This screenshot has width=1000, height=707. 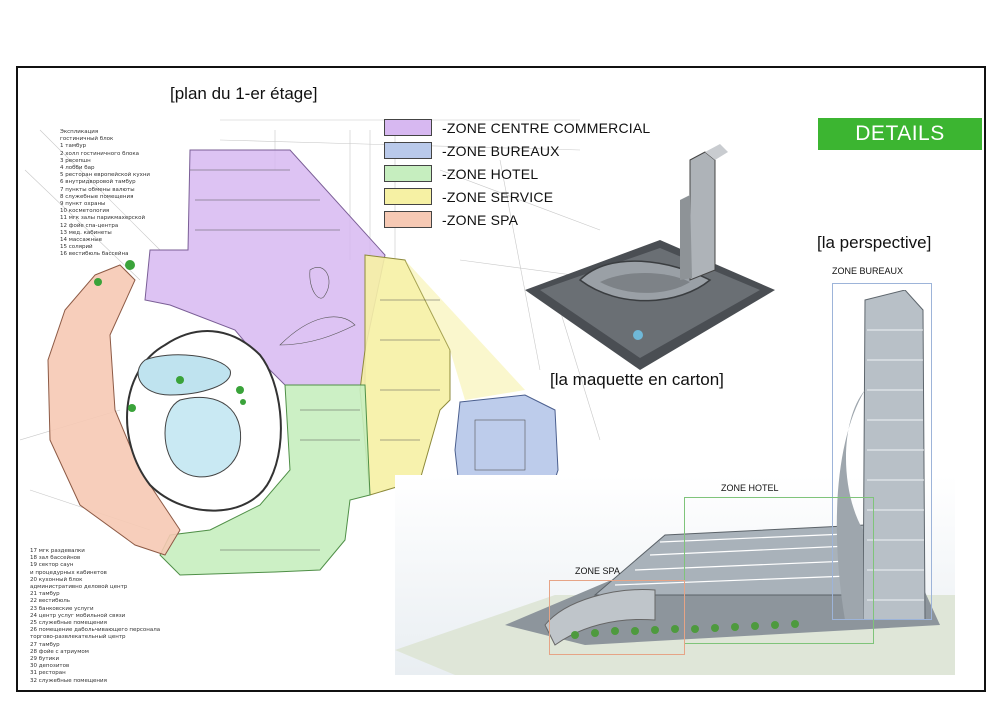 I want to click on note-line: 22 вестибюль, so click(x=50, y=601).